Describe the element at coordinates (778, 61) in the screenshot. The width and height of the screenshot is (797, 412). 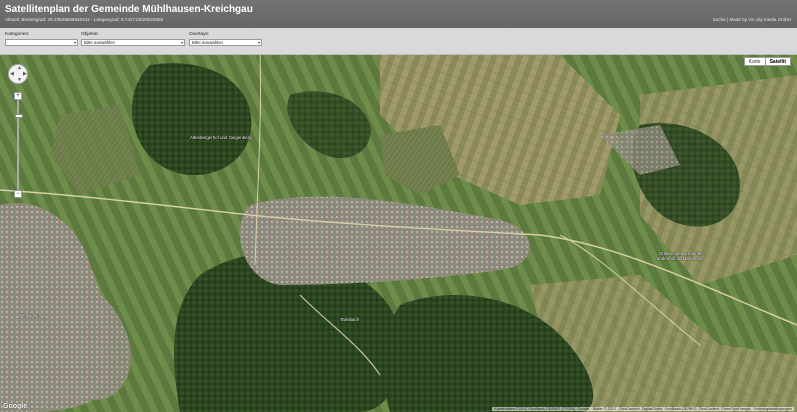
I see `map-type-satellite-button: Satellit` at that location.